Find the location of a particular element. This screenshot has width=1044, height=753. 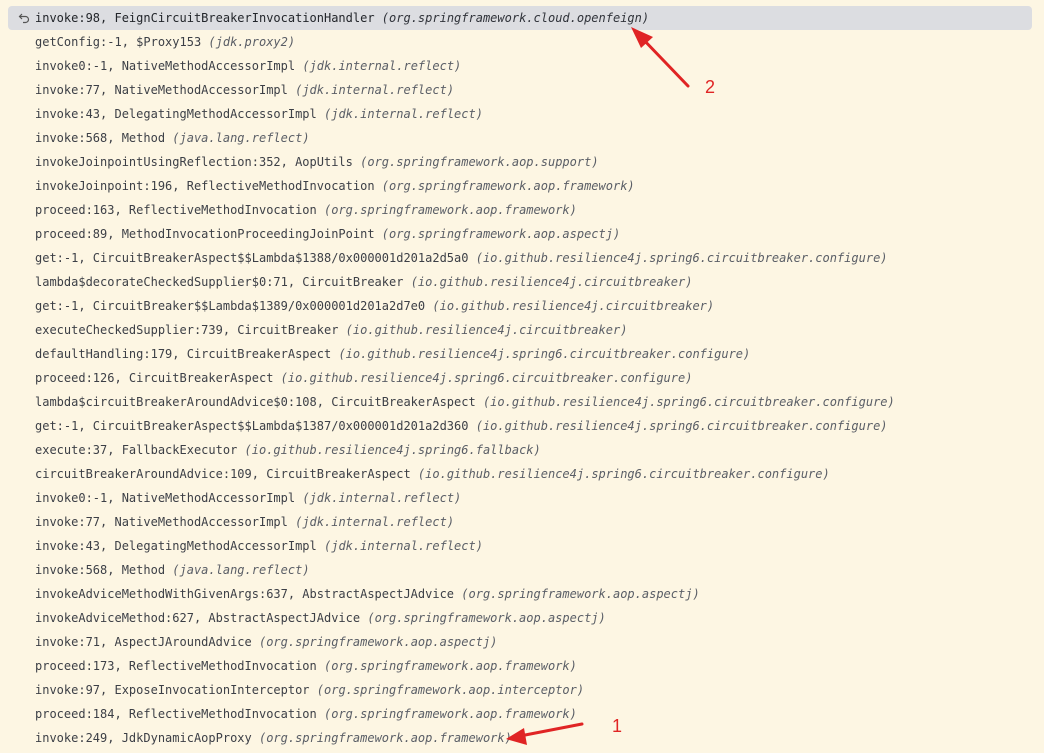

frame-package: (jdk.proxy2) is located at coordinates (252, 42).